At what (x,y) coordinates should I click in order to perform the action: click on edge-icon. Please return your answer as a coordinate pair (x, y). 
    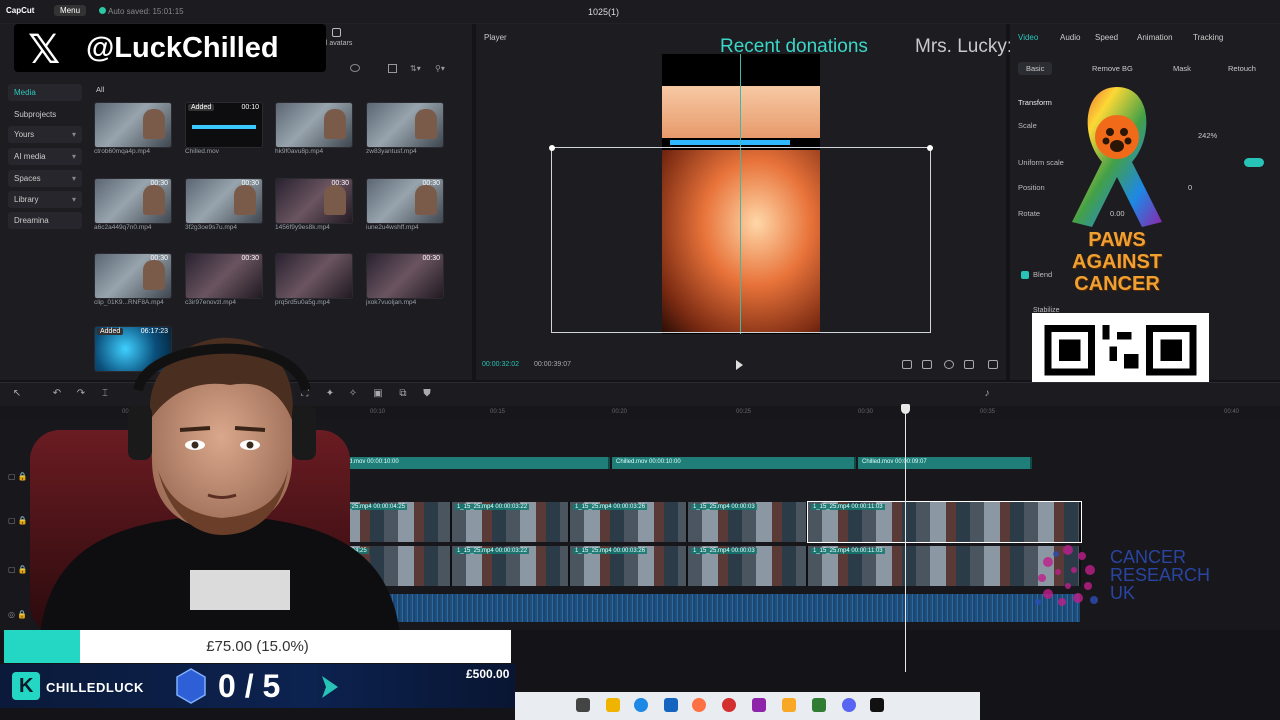
    Looking at the image, I should click on (641, 705).